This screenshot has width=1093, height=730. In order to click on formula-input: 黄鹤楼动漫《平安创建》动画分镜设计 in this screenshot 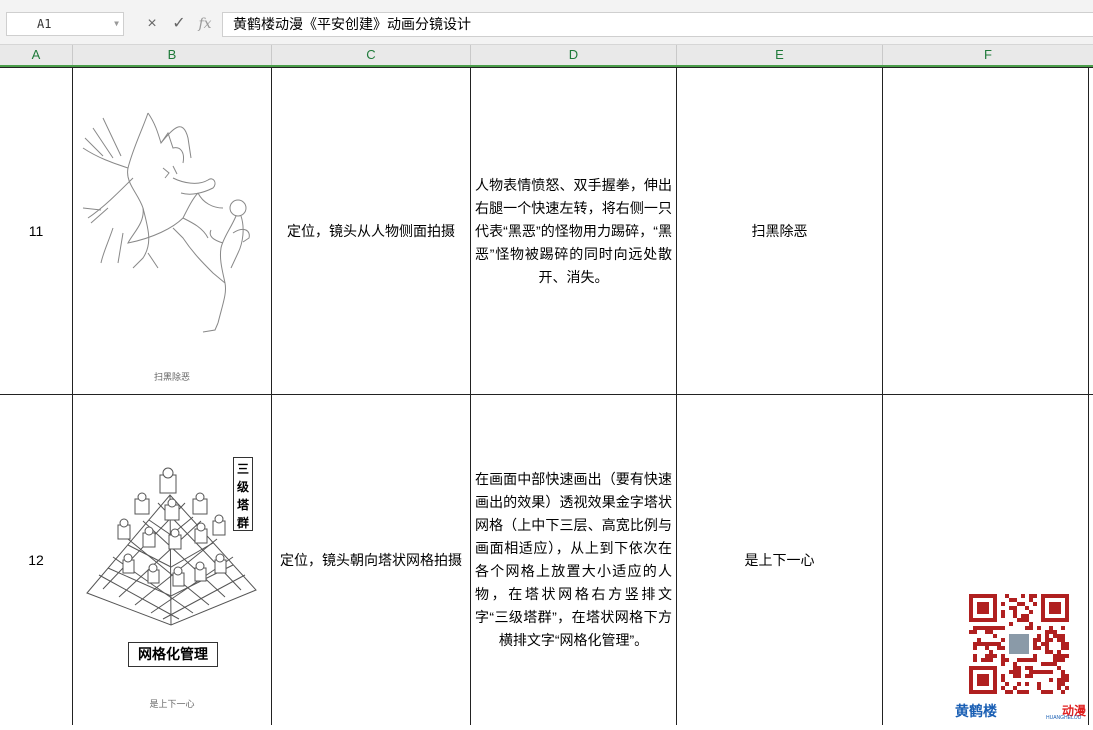, I will do `click(657, 24)`.